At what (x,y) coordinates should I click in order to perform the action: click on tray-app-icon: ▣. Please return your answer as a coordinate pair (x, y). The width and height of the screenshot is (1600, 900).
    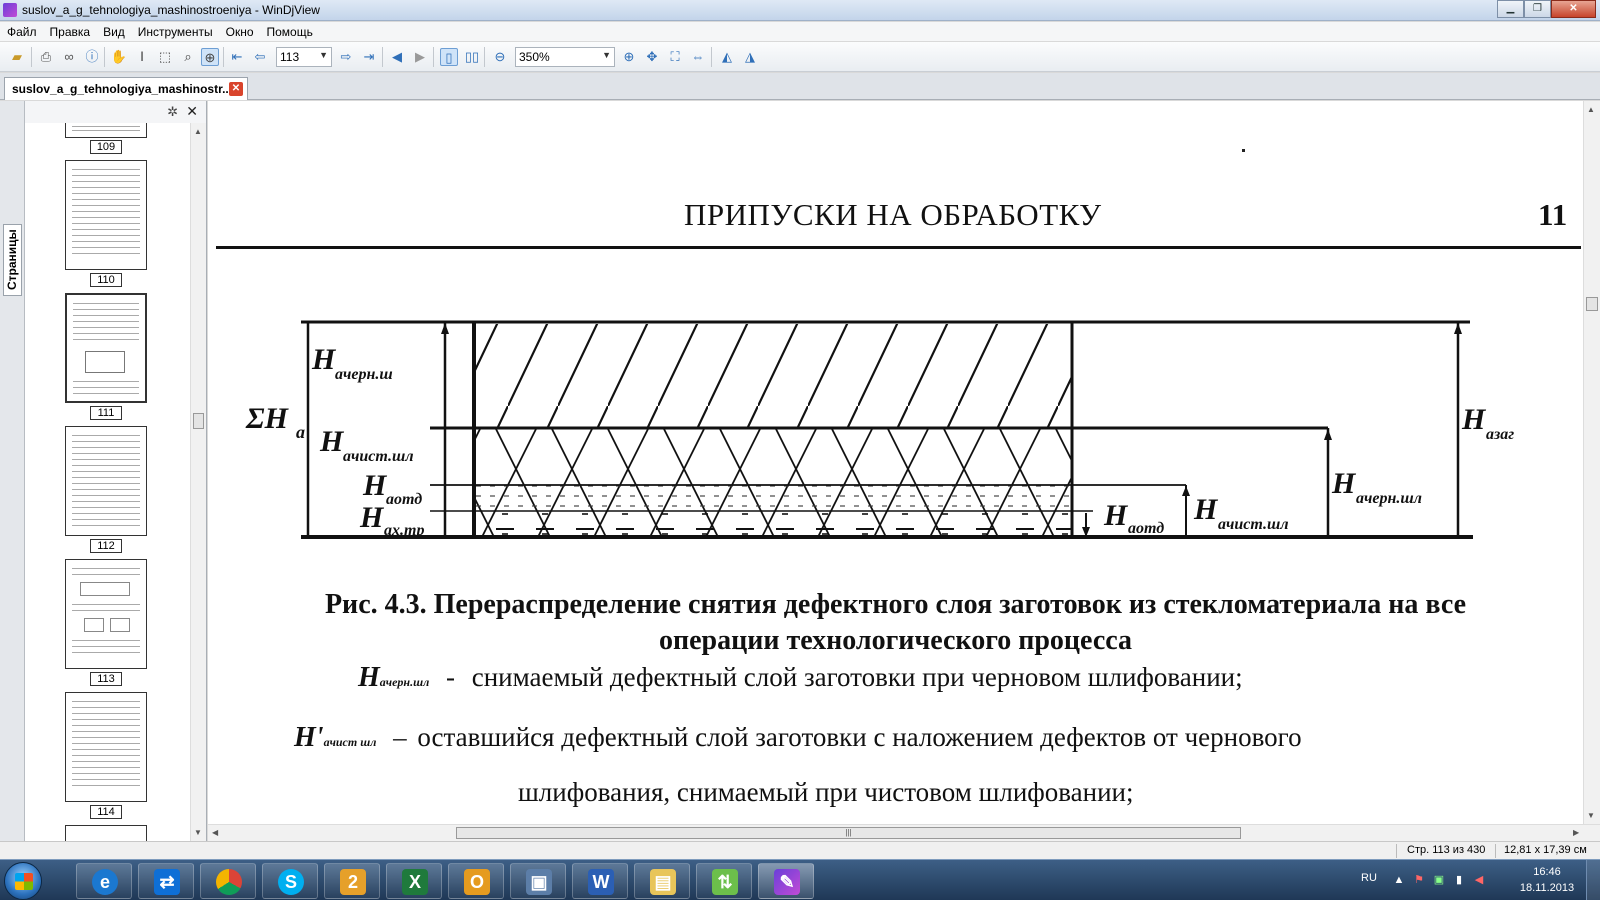
    Looking at the image, I should click on (1439, 880).